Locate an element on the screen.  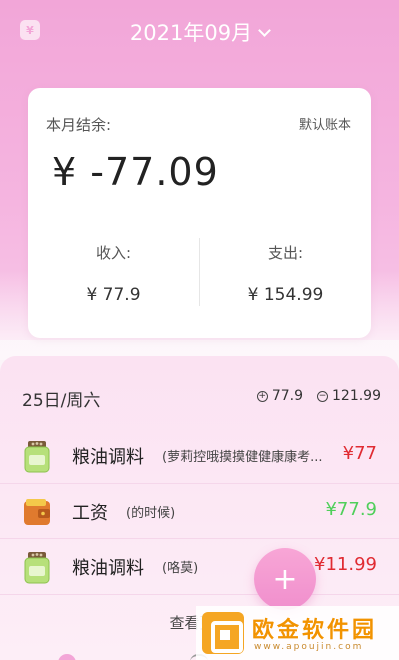
record-note: (的时候) is located at coordinates (151, 513).